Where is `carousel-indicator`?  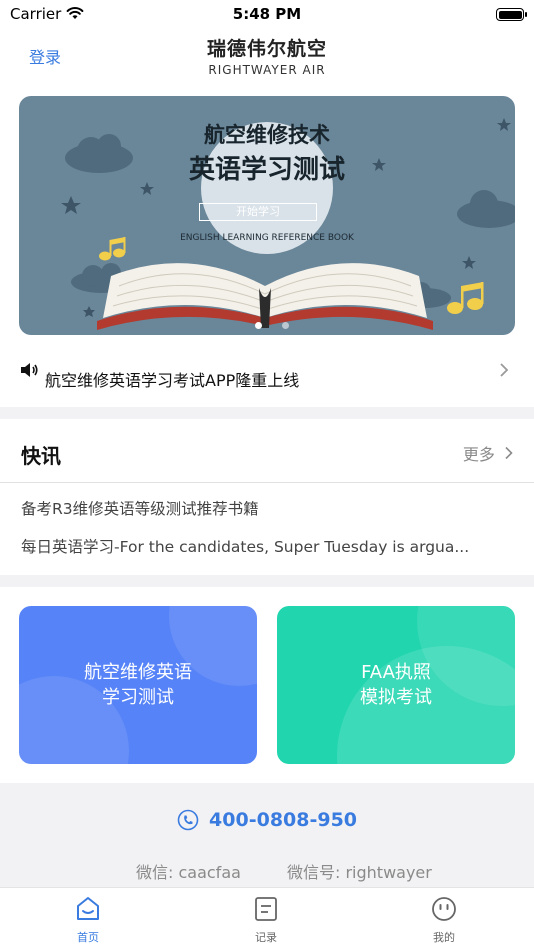 carousel-indicator is located at coordinates (272, 323).